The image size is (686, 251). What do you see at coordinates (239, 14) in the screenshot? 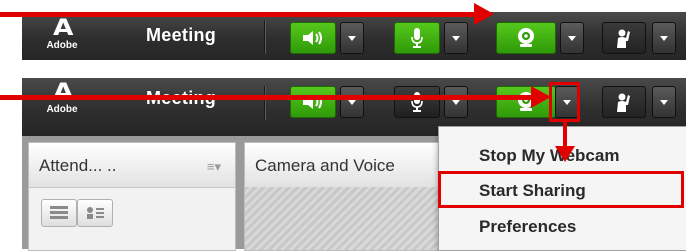
I see `annotation-arrow-top-line` at bounding box center [239, 14].